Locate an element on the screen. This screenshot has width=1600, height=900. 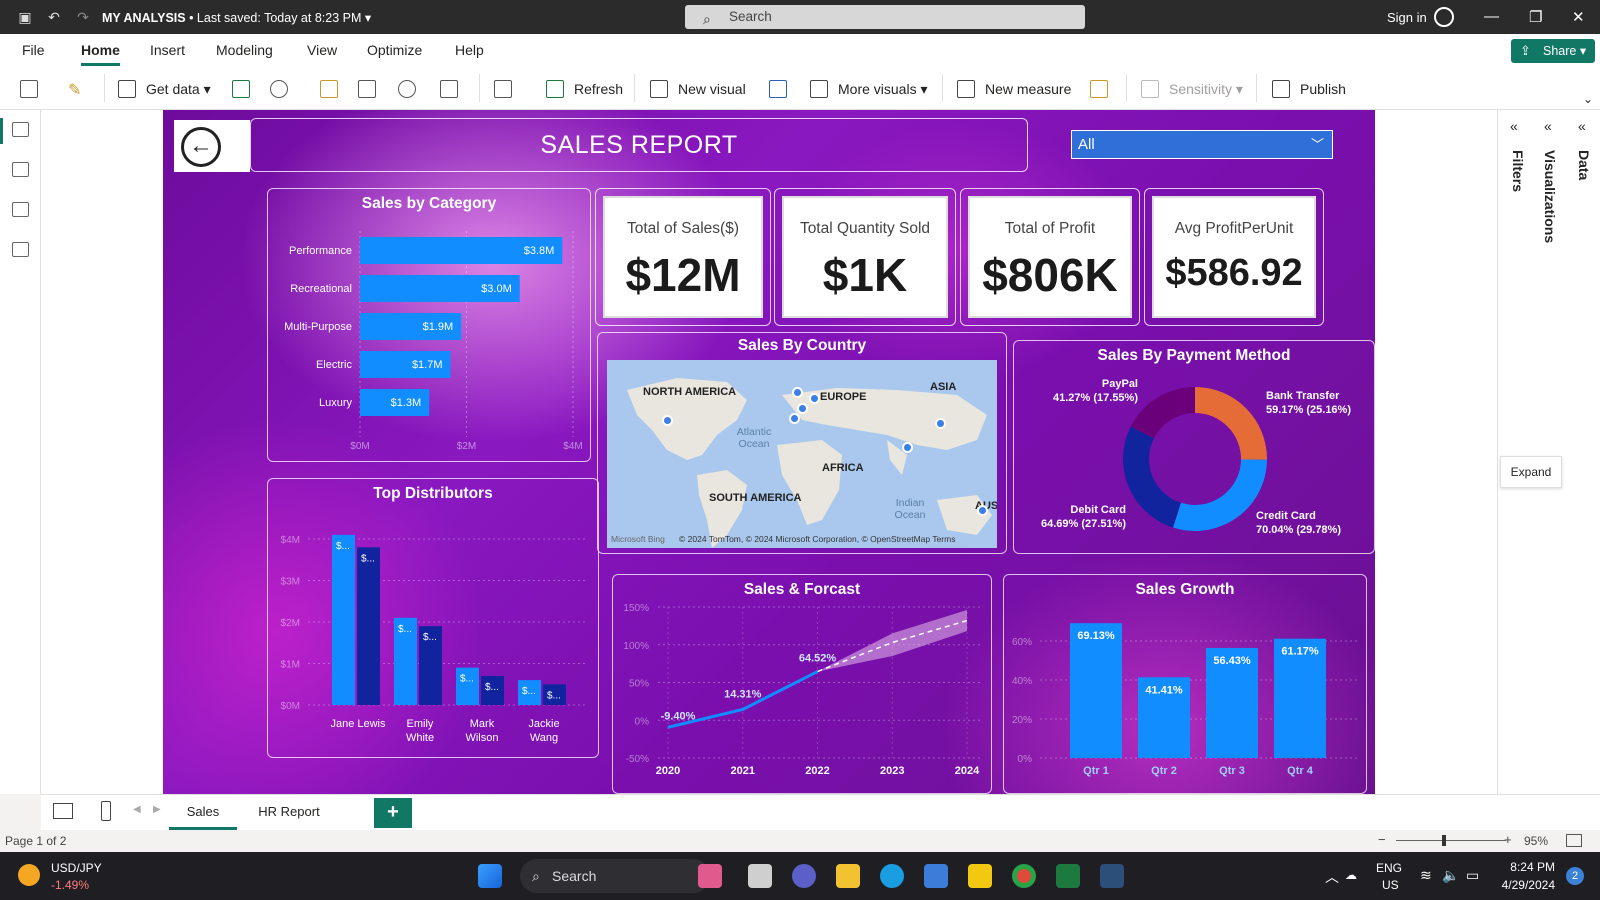
add-page-button: + is located at coordinates (393, 813).